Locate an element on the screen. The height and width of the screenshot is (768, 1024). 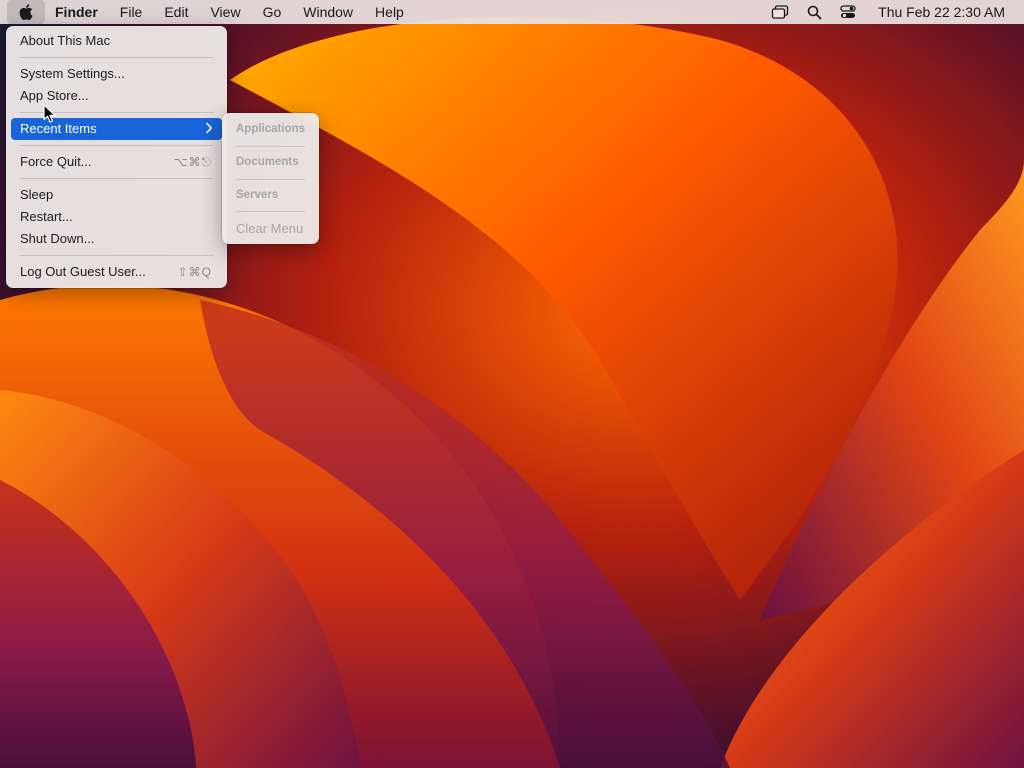
menu-item-about-this-mac: About This Mac is located at coordinates (116, 41).